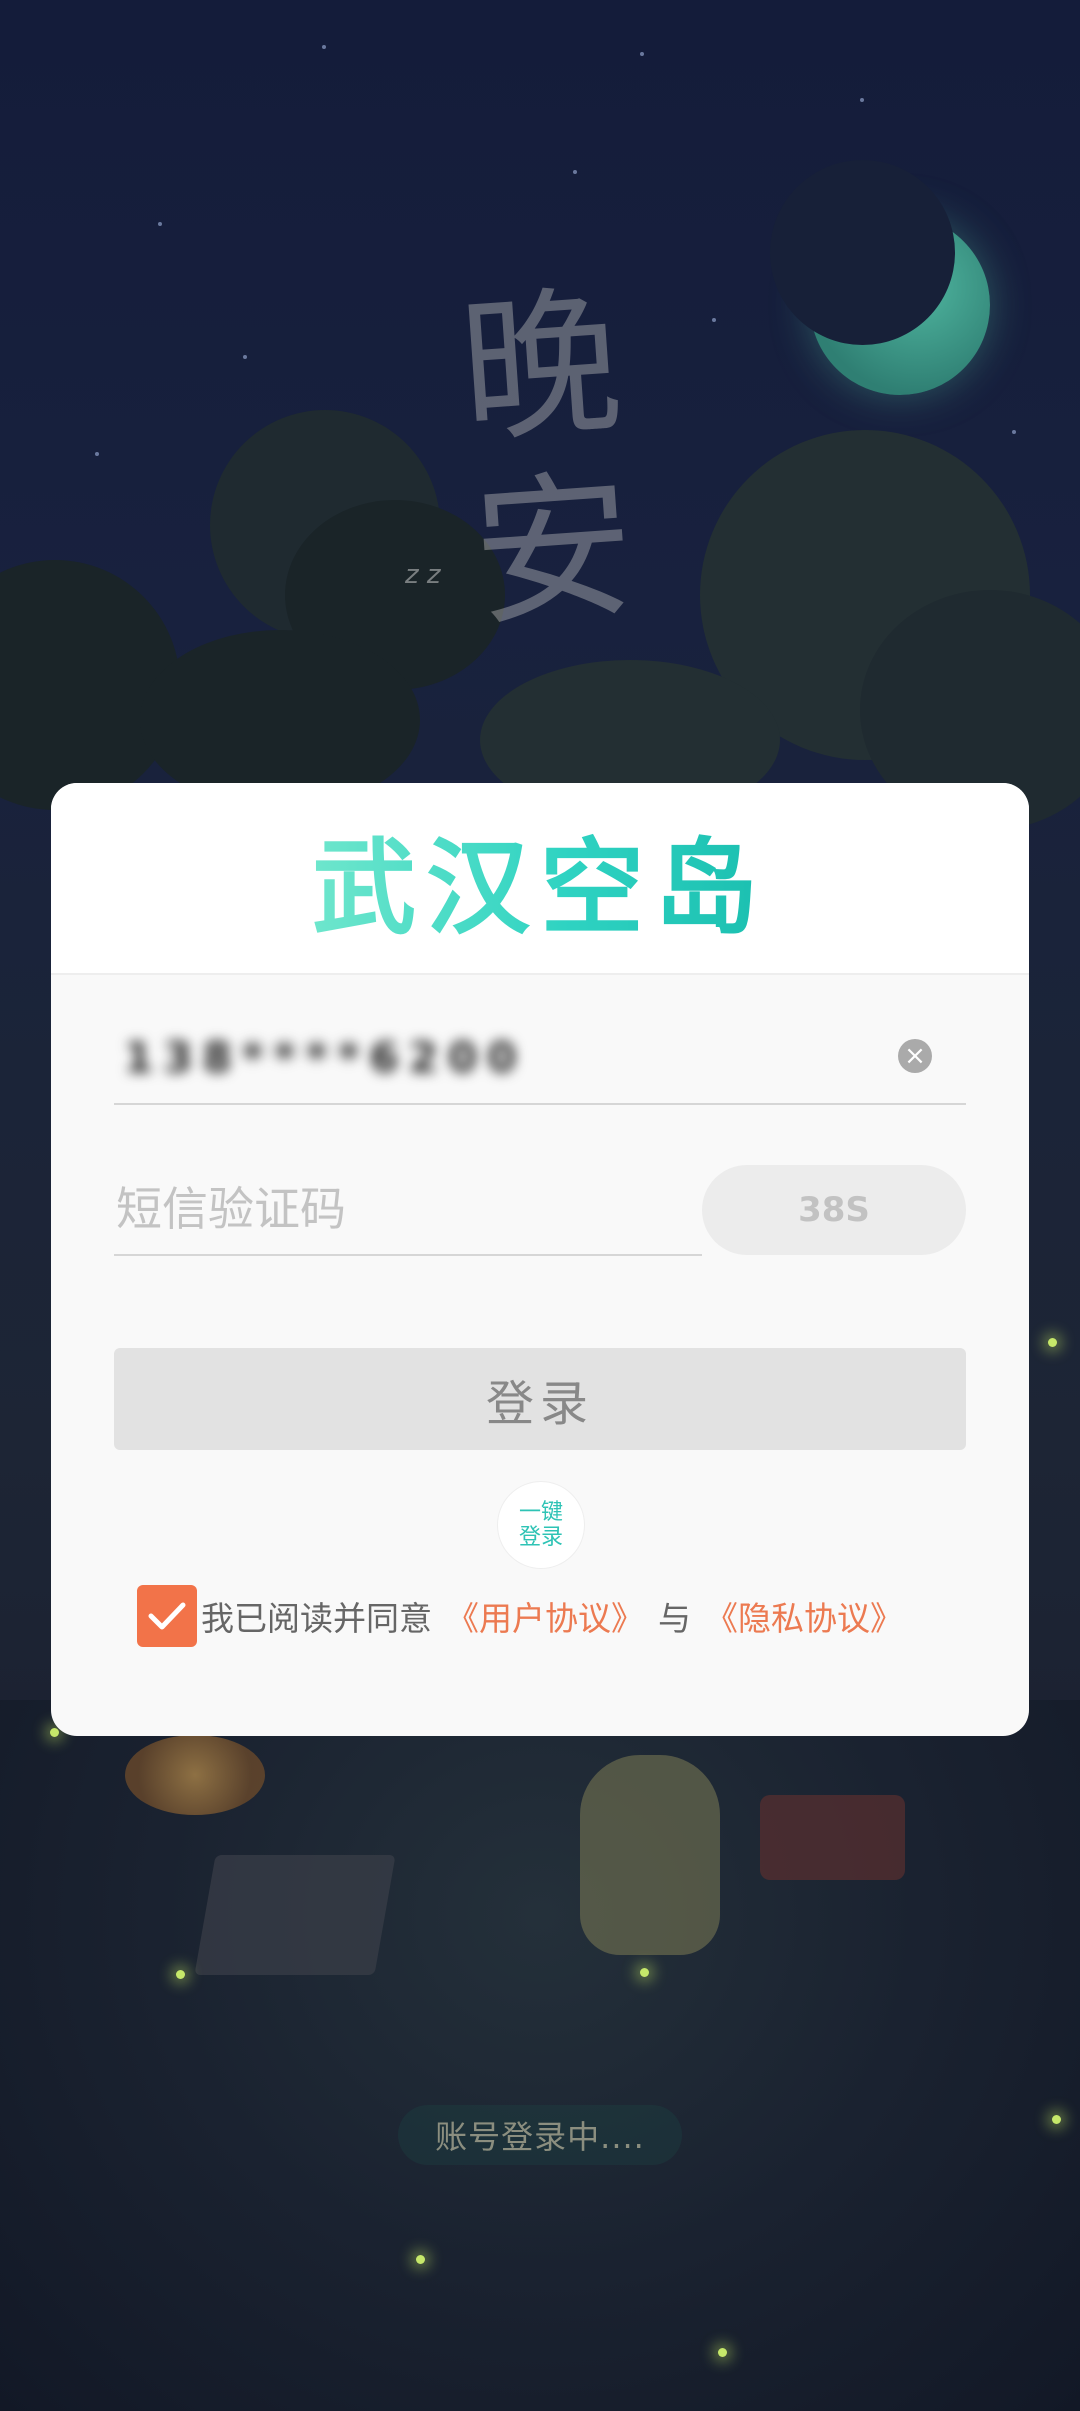  I want to click on background-title-art: 晚安, so click(544, 459).